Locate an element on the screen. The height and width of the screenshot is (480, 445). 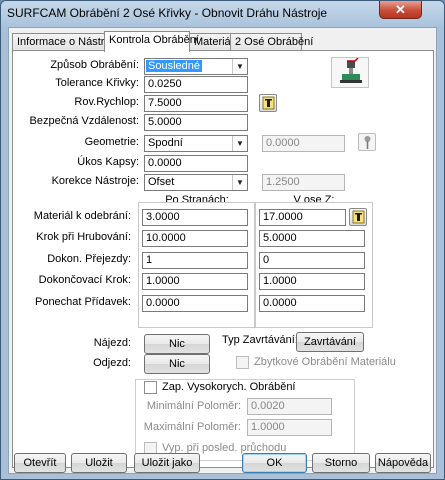
tool-compensation-extra-input: 1.2500 is located at coordinates (303, 182).